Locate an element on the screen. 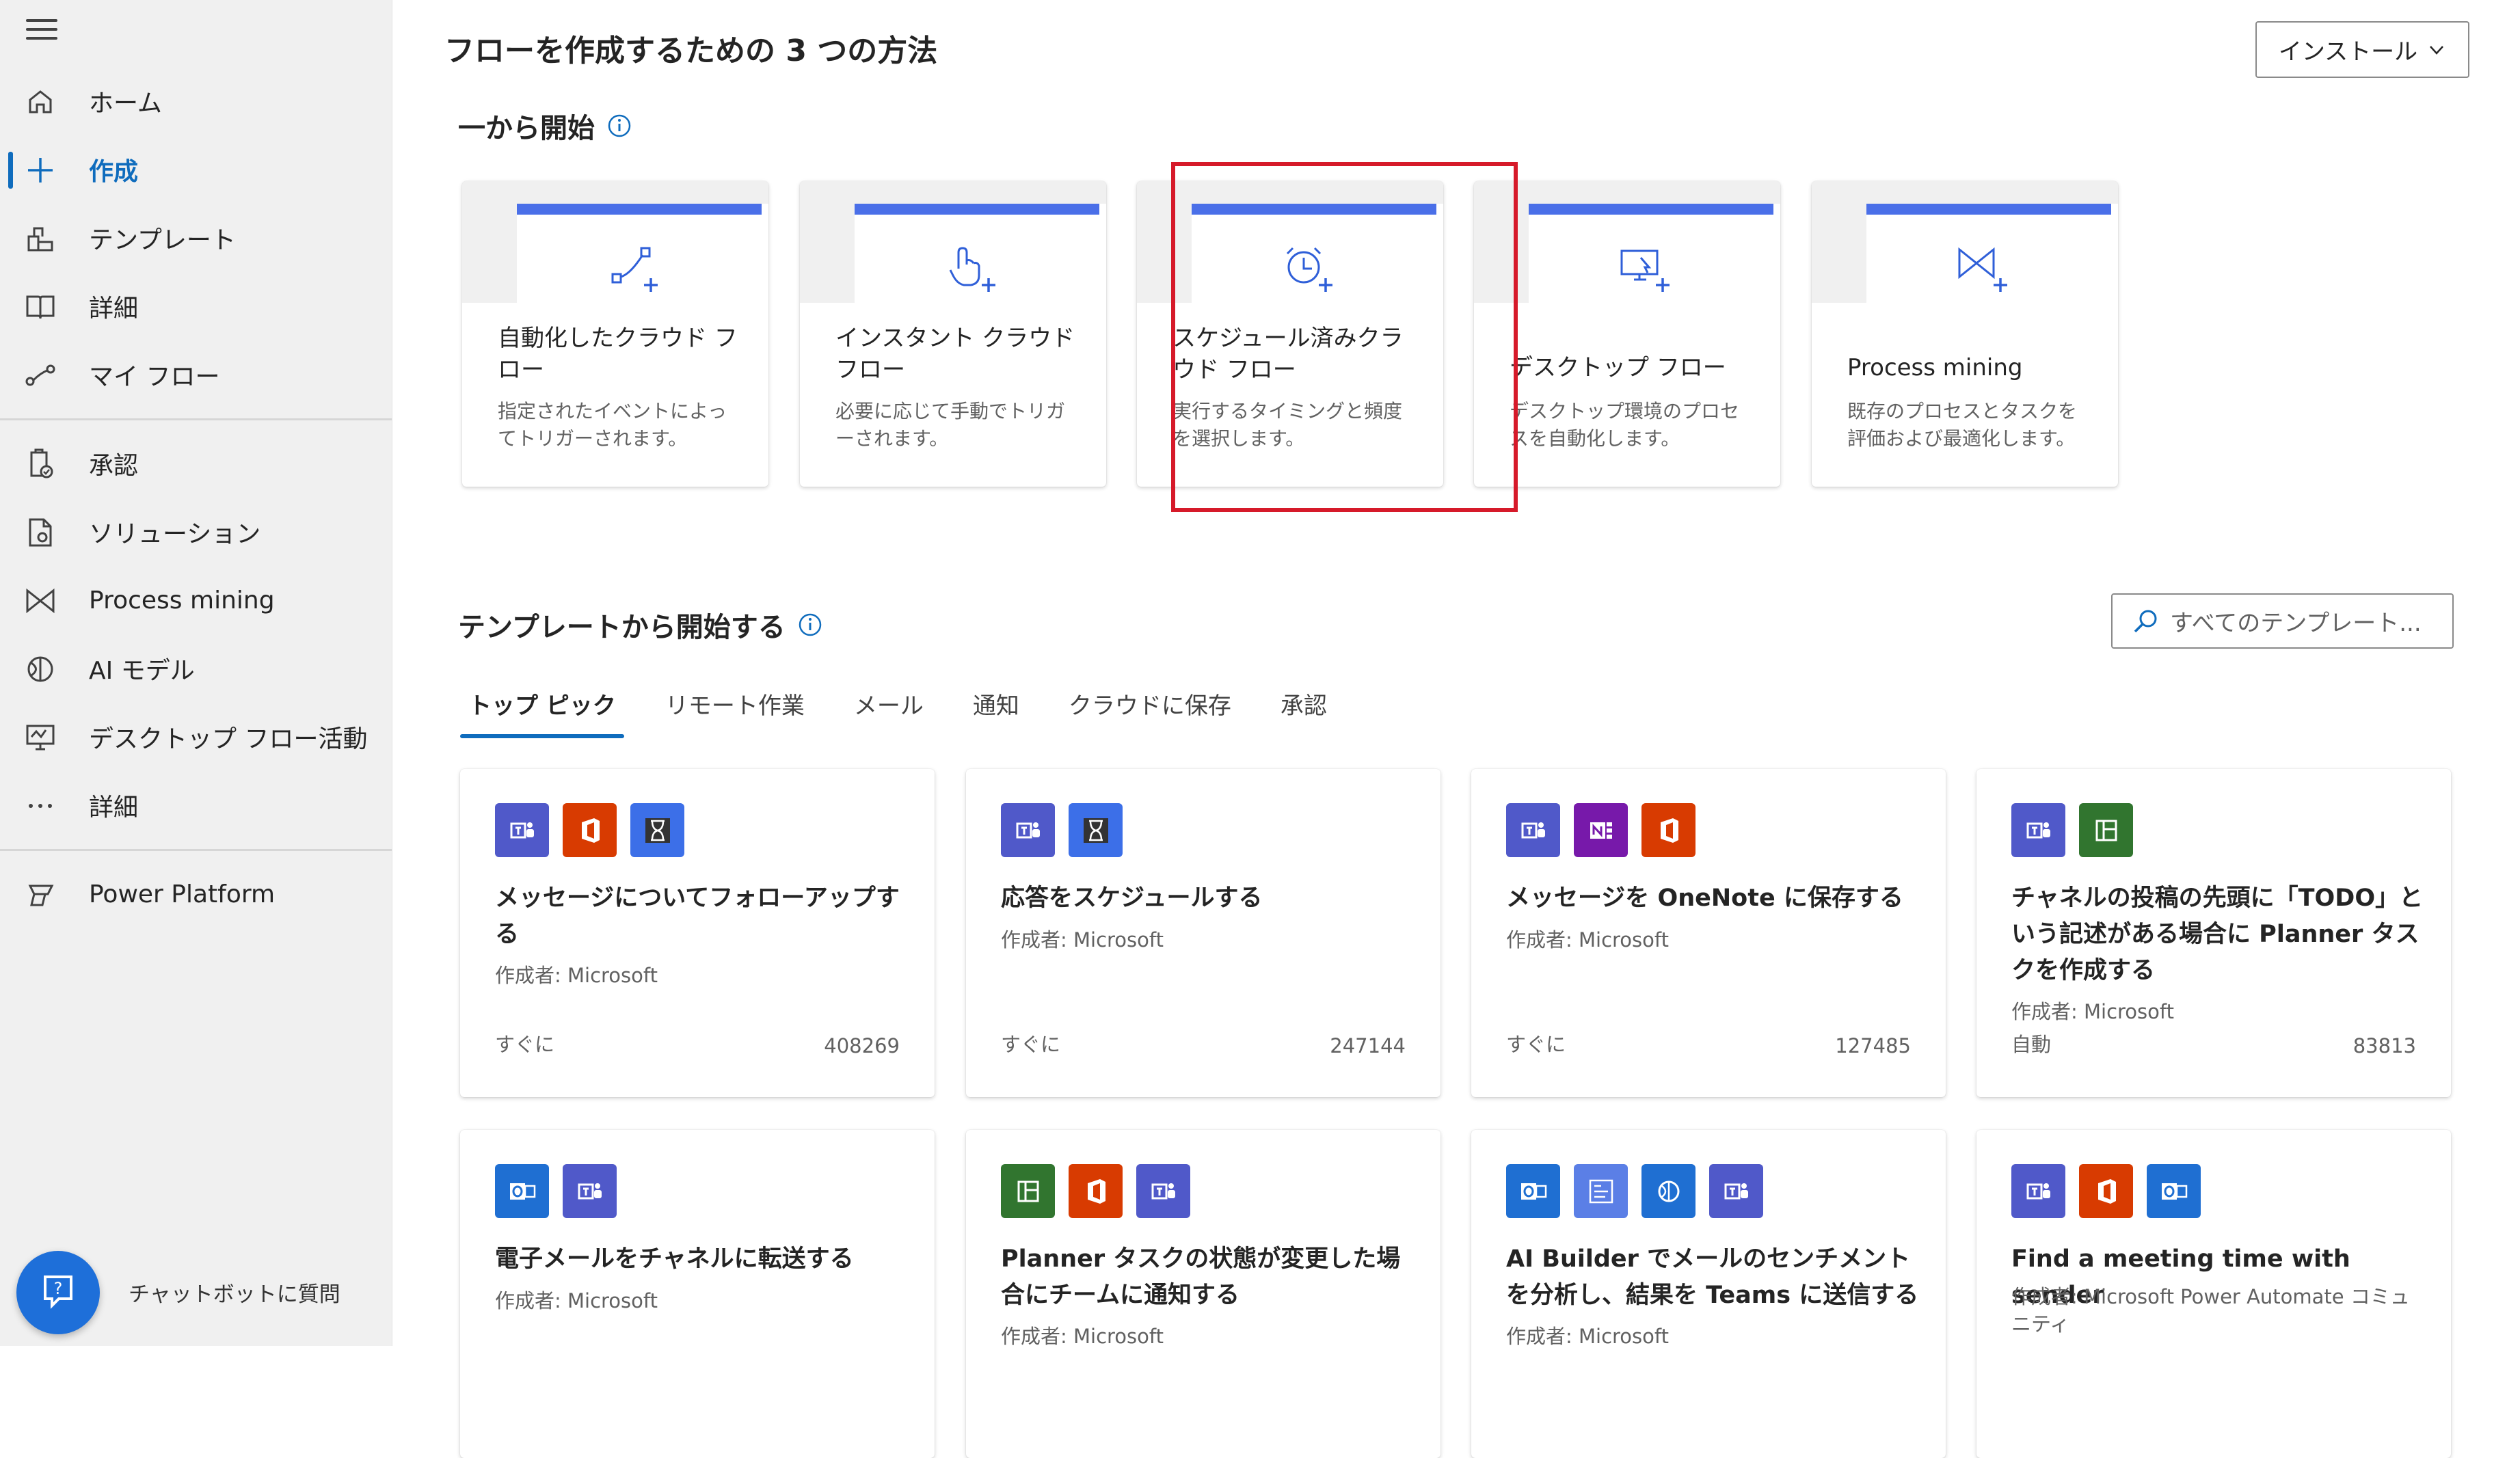 The image size is (2520, 1458). page-title: フローを作成するための 3 つの方法 is located at coordinates (691, 50).